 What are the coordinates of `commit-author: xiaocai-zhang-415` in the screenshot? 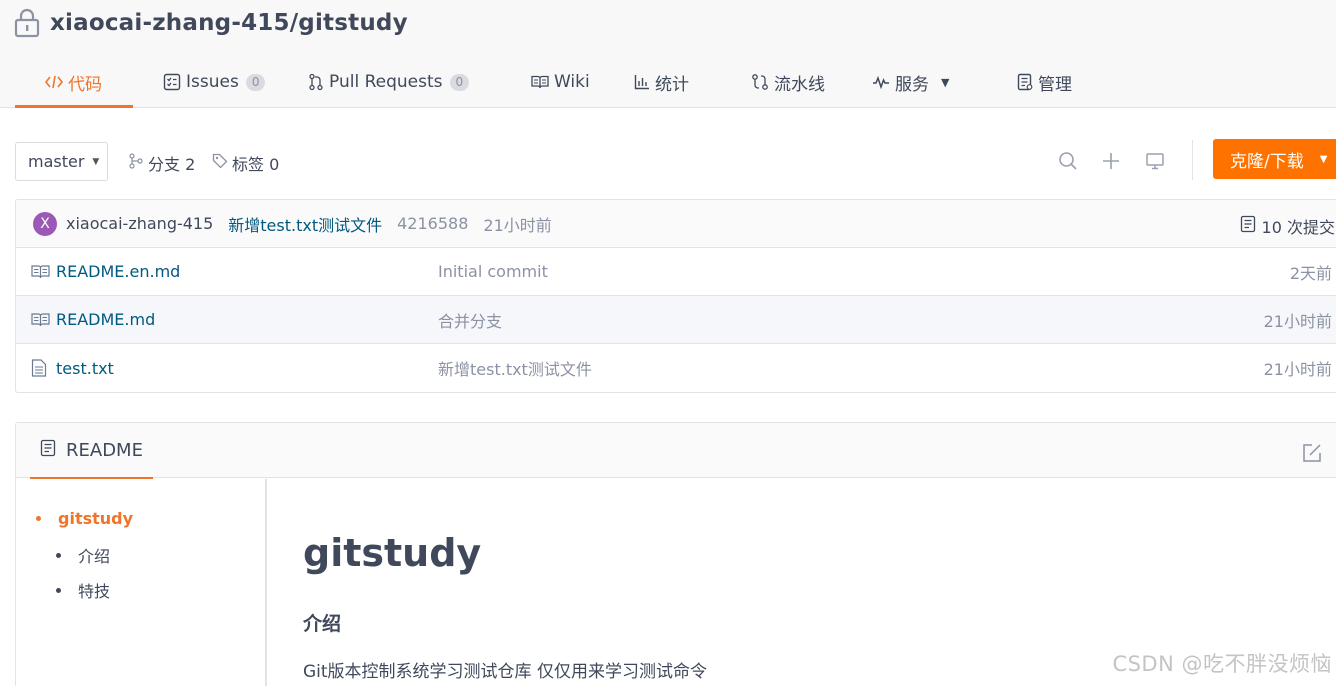 It's located at (139, 223).